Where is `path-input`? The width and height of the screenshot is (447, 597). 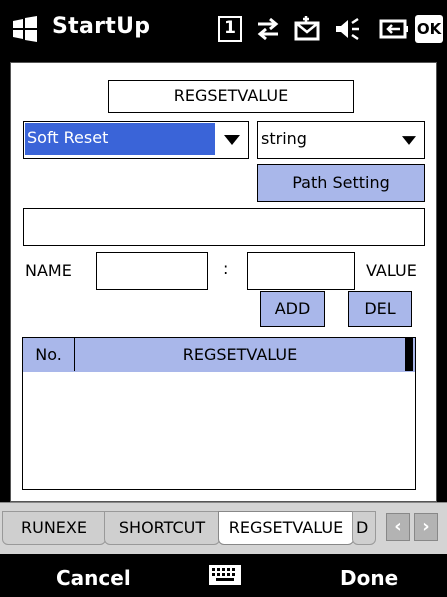
path-input is located at coordinates (224, 227).